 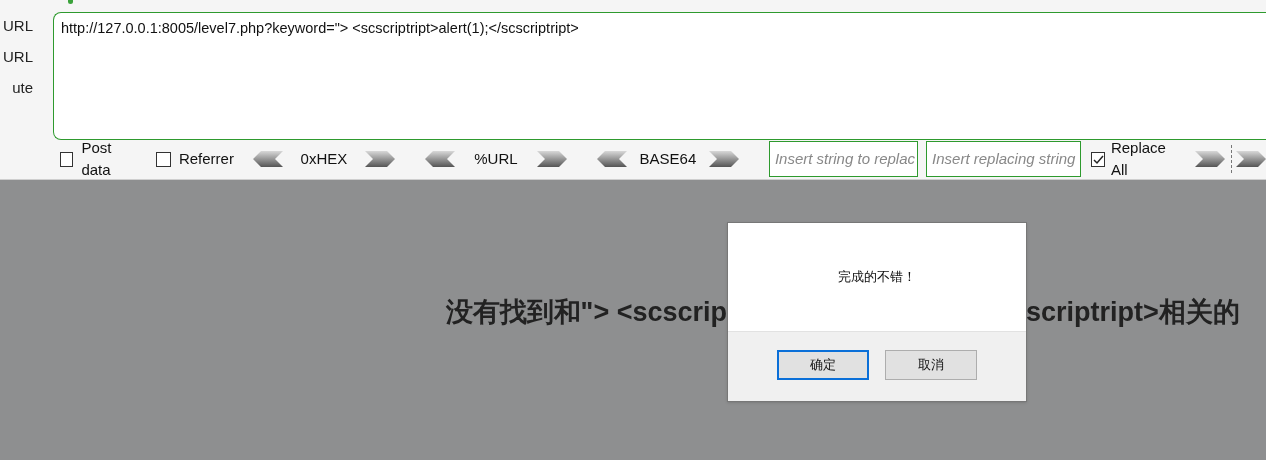 I want to click on checkbox-label: Referrer, so click(x=206, y=159).